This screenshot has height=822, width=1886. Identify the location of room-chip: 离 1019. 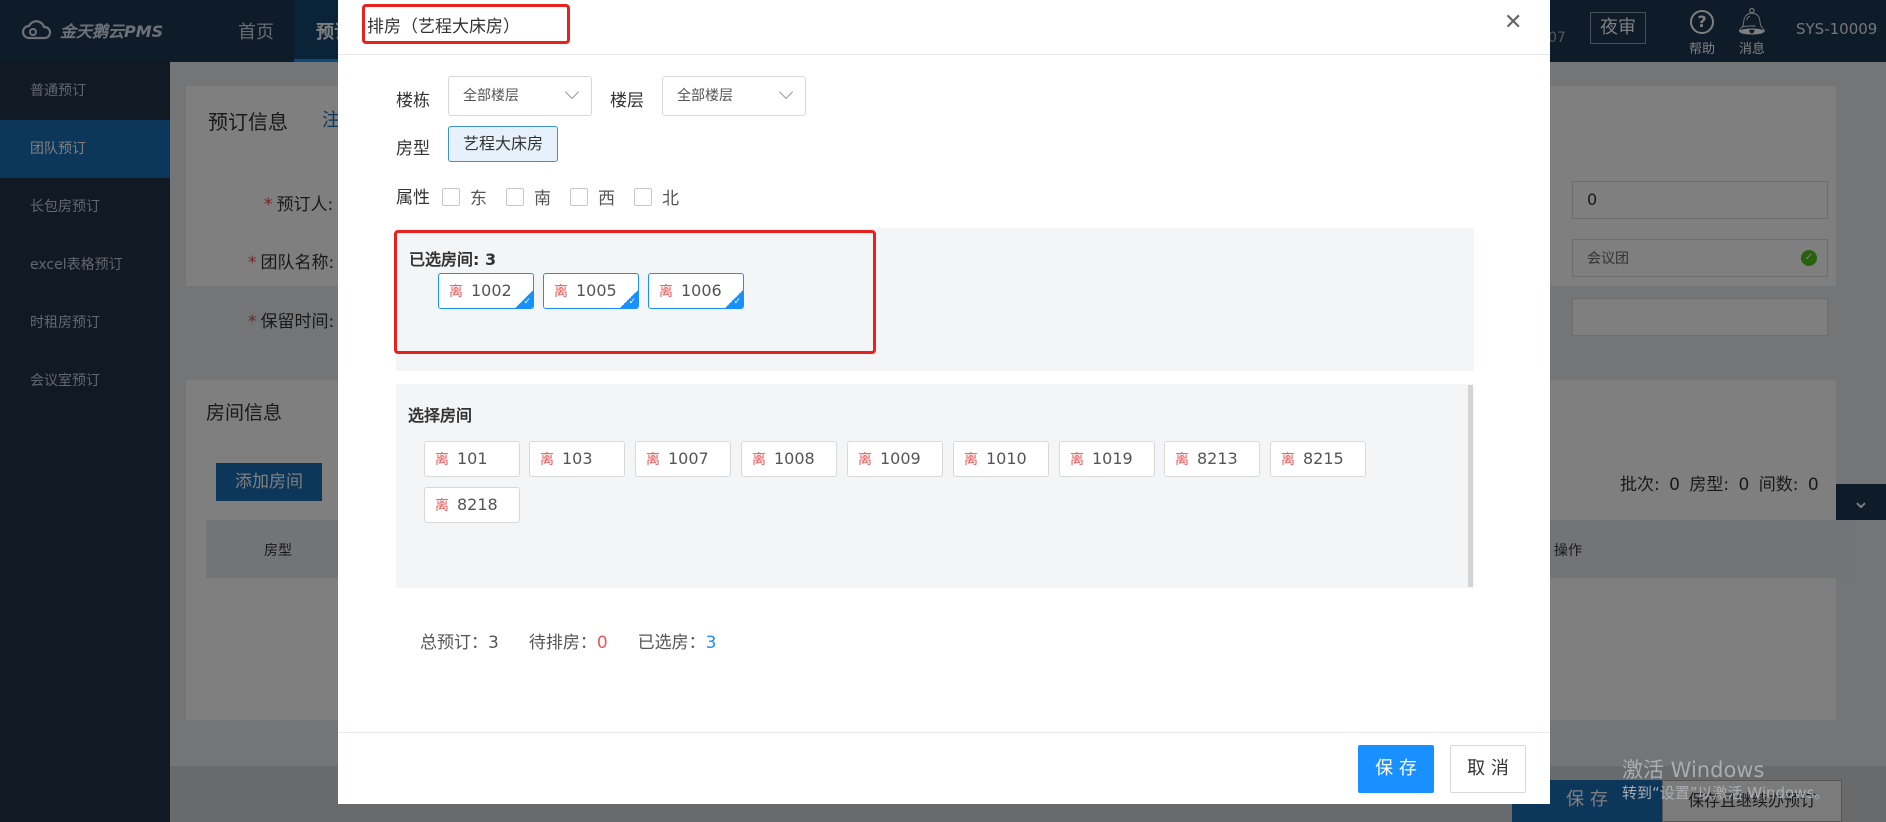
(1107, 459).